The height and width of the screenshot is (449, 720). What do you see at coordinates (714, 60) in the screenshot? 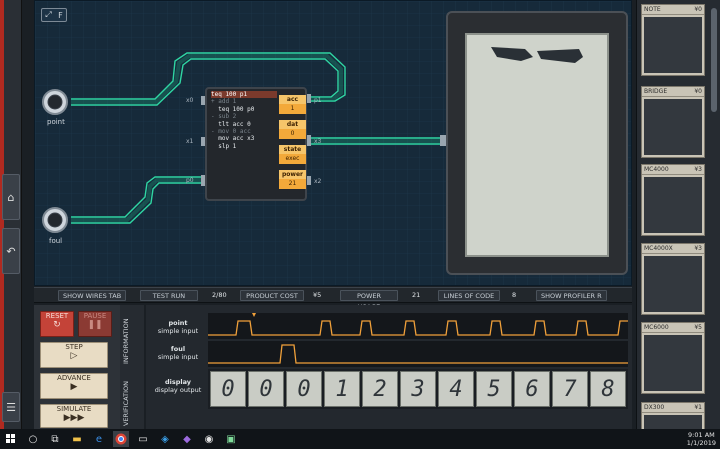
I see `parts-scrollbar` at bounding box center [714, 60].